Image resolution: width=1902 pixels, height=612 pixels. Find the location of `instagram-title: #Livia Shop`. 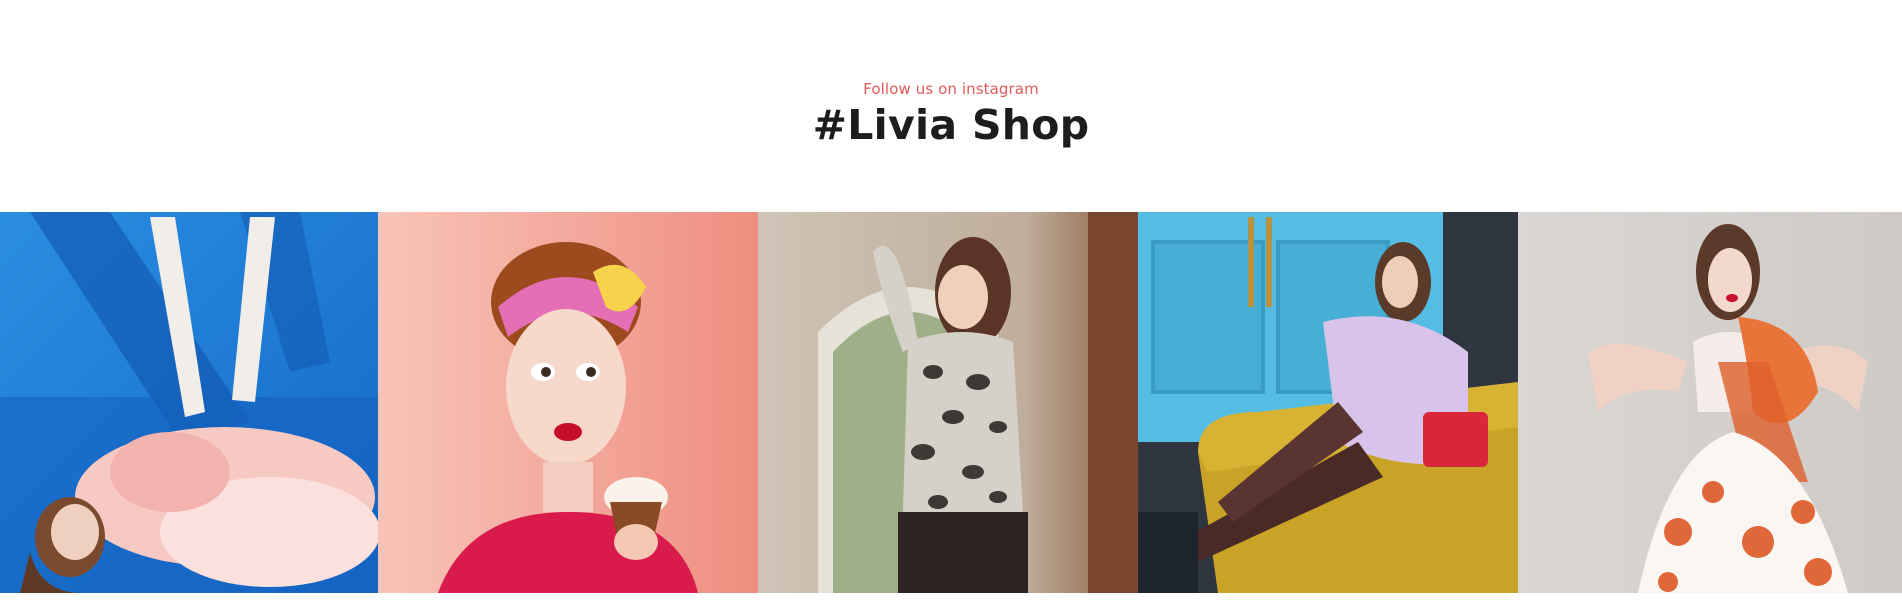

instagram-title: #Livia Shop is located at coordinates (951, 125).